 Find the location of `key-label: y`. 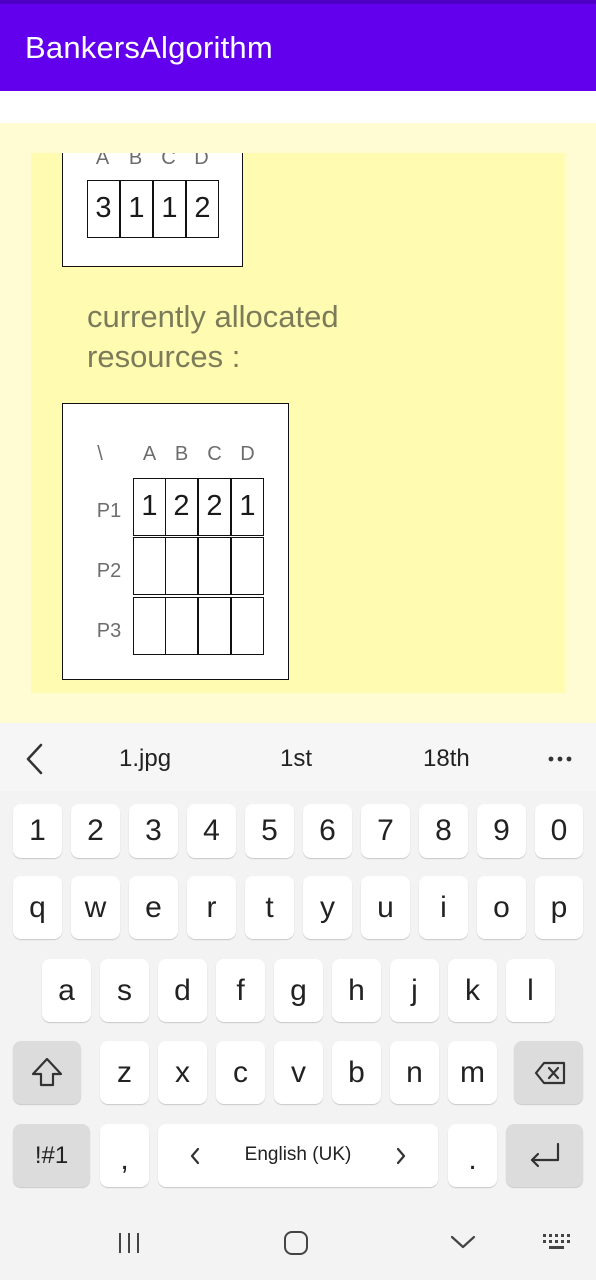

key-label: y is located at coordinates (327, 907).